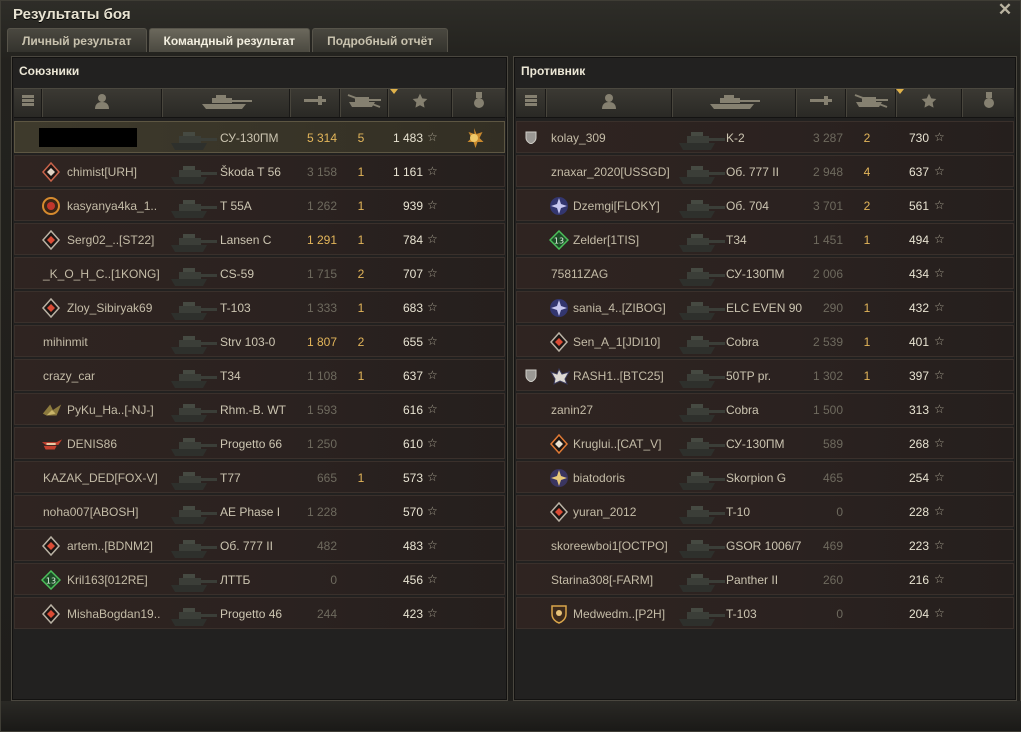 This screenshot has height=732, width=1021. Describe the element at coordinates (918, 478) in the screenshot. I see `xp-value: 254` at that location.